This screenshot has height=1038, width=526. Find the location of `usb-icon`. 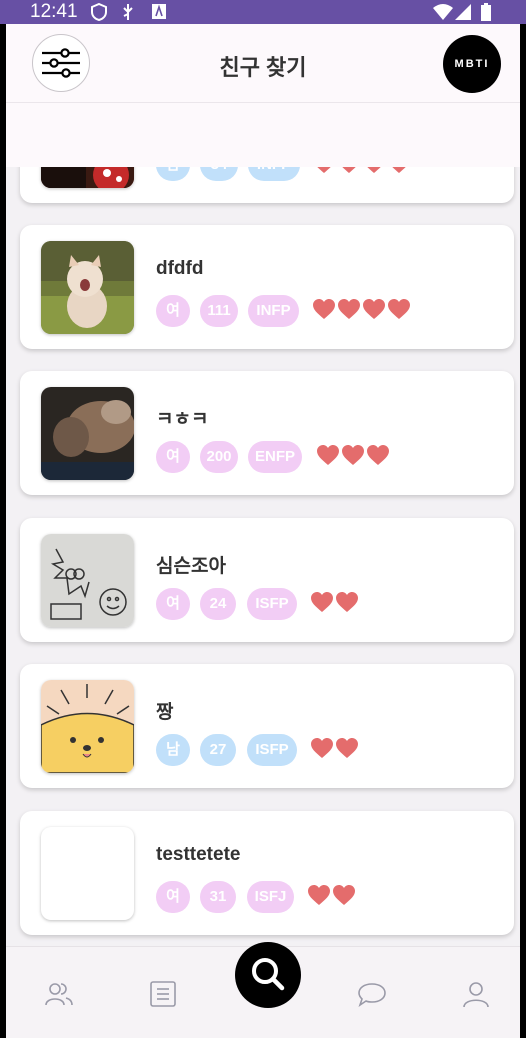

usb-icon is located at coordinates (128, 12).